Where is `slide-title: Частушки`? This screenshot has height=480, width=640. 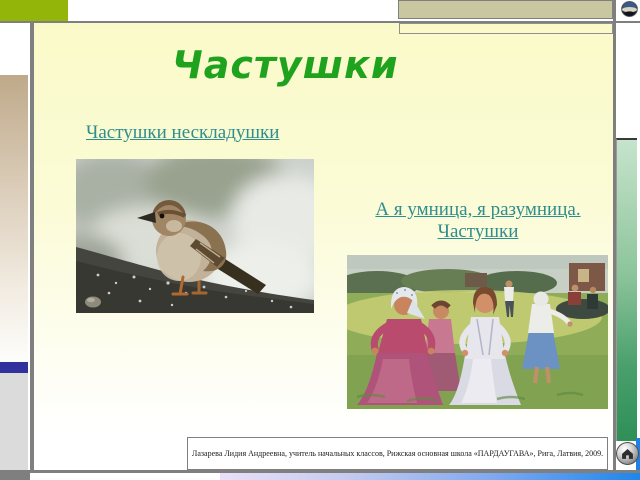 slide-title: Частушки is located at coordinates (285, 65).